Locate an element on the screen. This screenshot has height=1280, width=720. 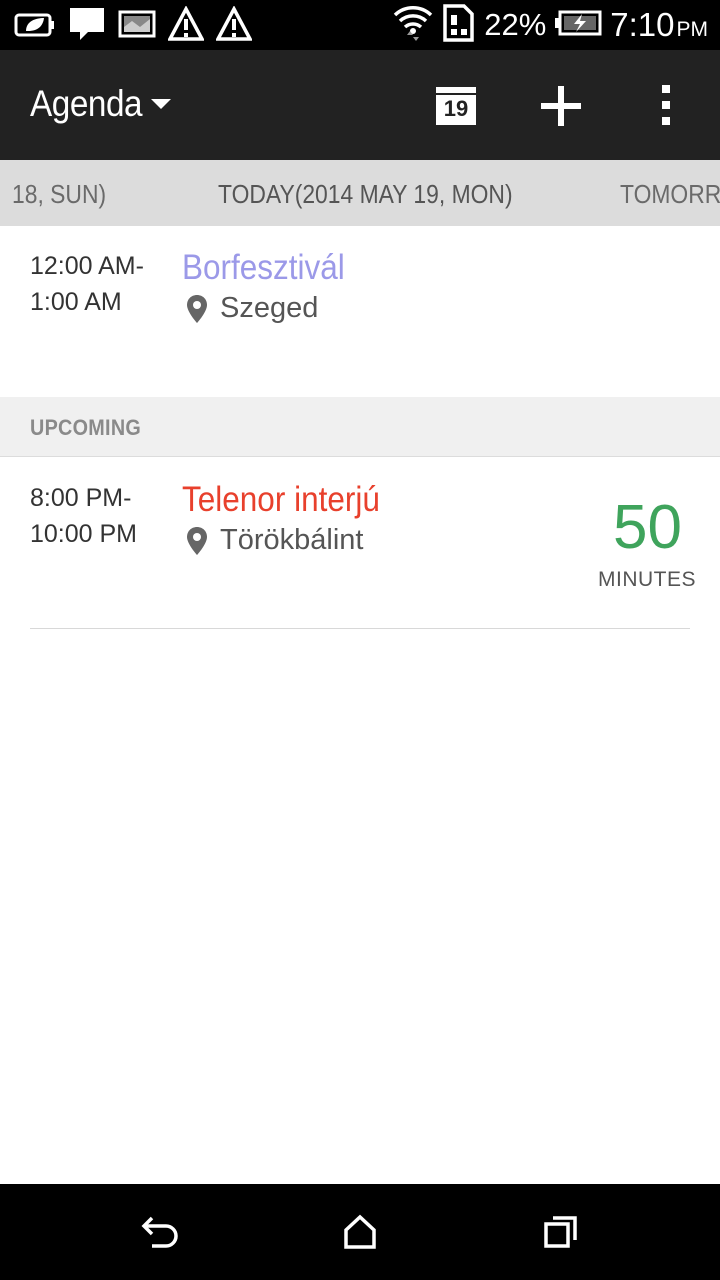
back-icon is located at coordinates (159, 1232).